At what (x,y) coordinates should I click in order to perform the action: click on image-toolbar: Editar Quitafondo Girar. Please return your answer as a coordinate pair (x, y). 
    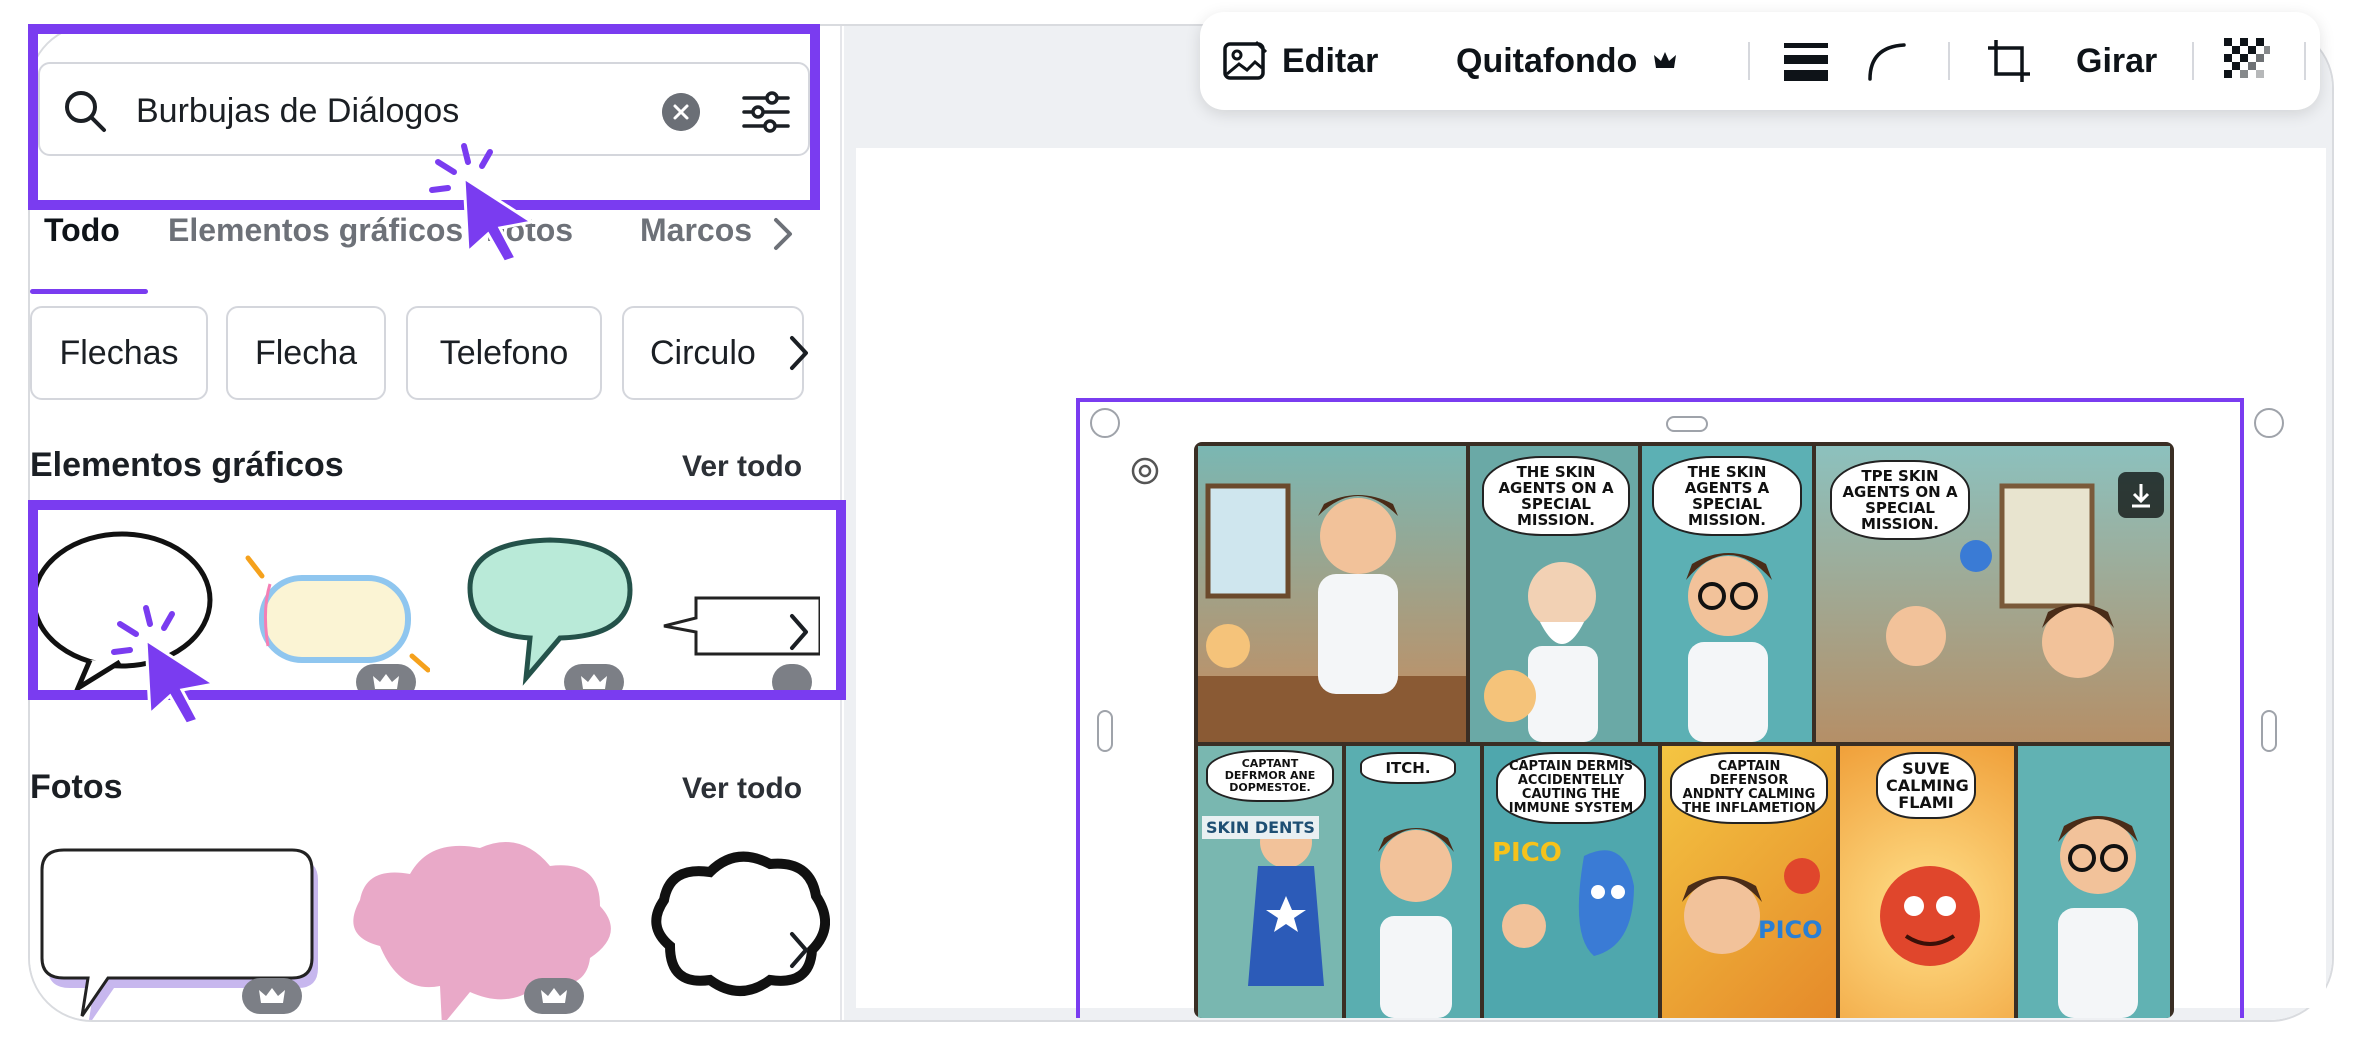
    Looking at the image, I should click on (1760, 61).